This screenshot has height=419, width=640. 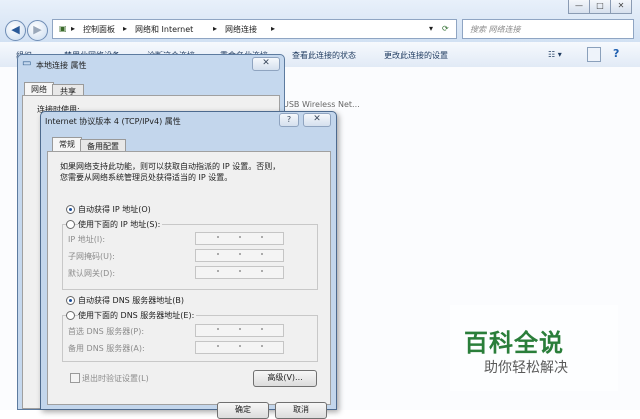 I want to click on manual-dns-radio, so click(x=70, y=315).